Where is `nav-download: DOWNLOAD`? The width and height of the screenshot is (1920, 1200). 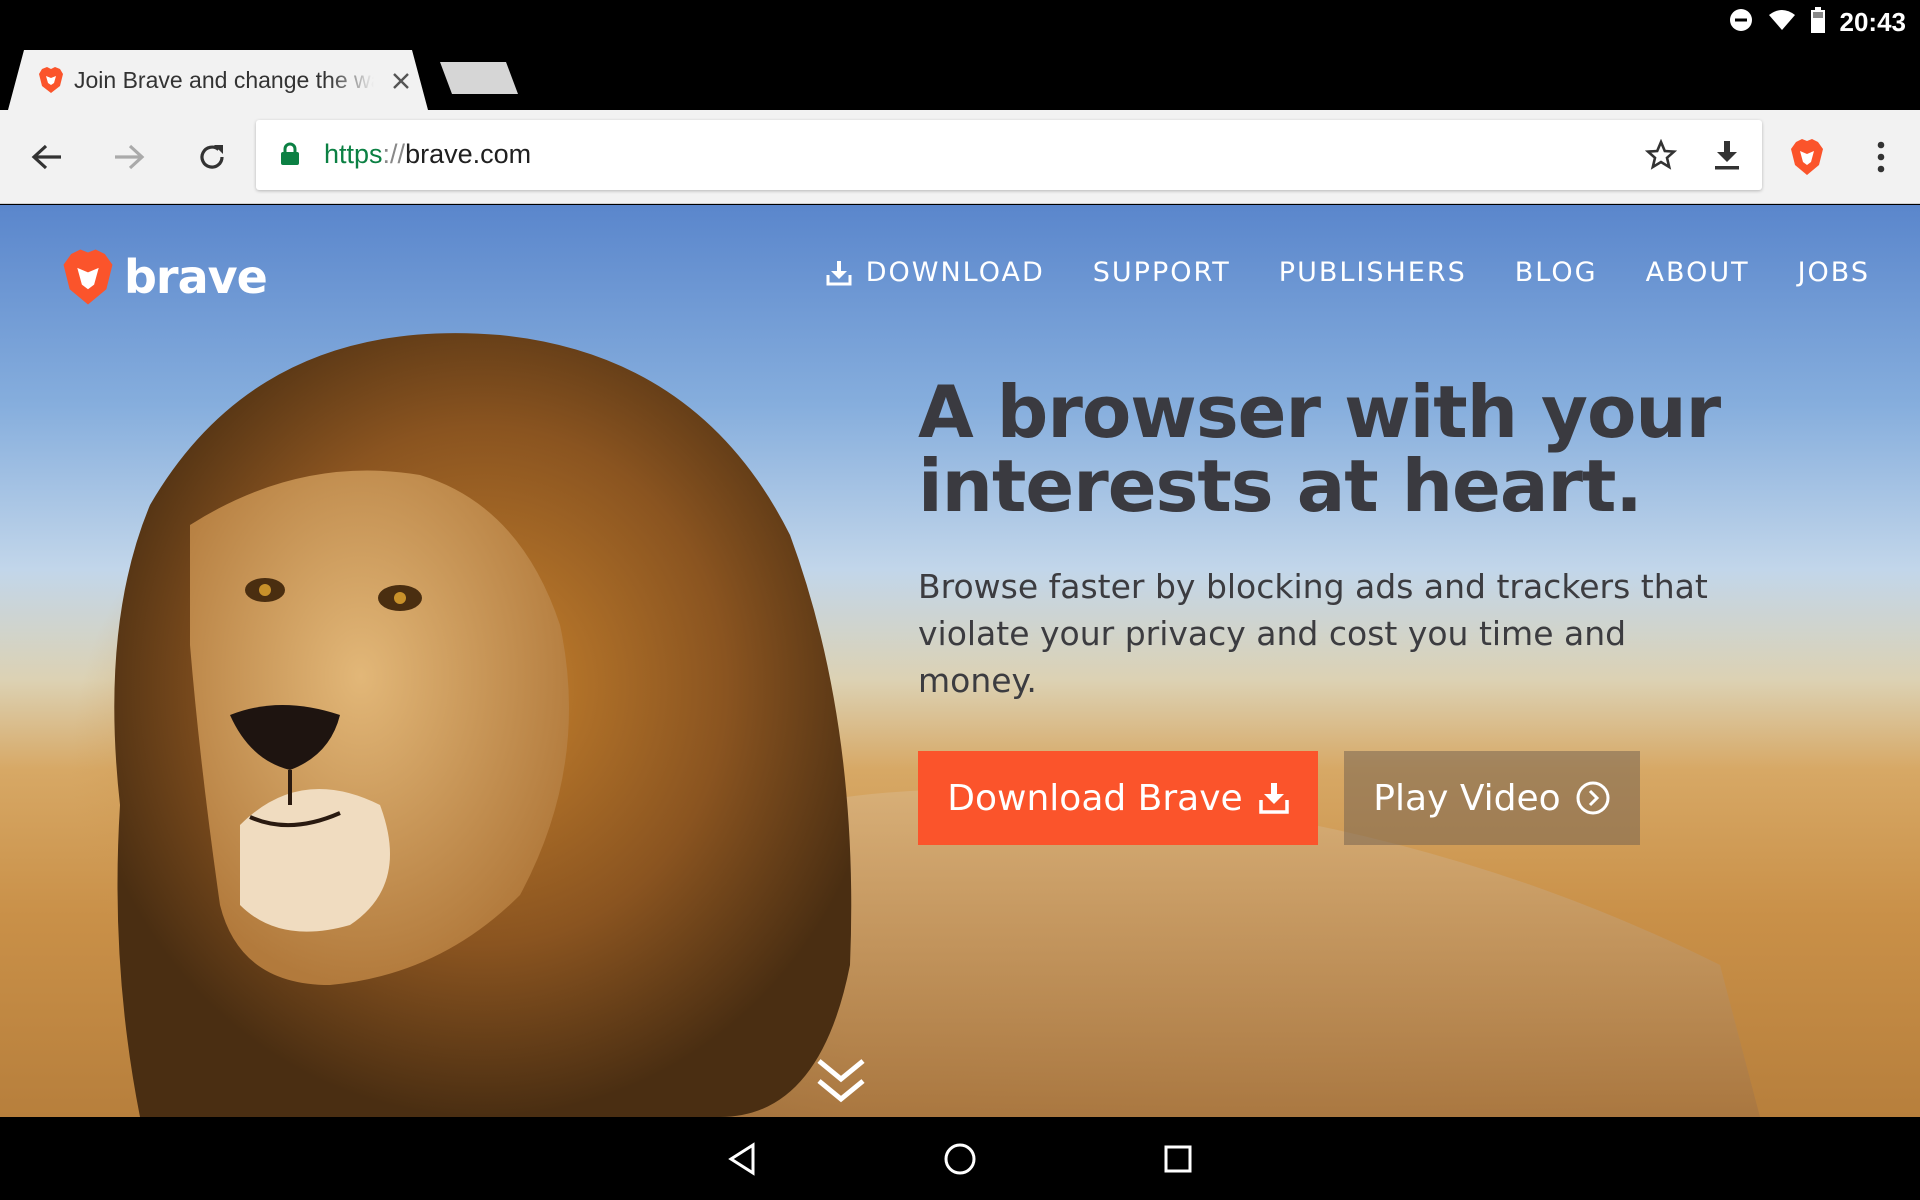
nav-download: DOWNLOAD is located at coordinates (935, 272).